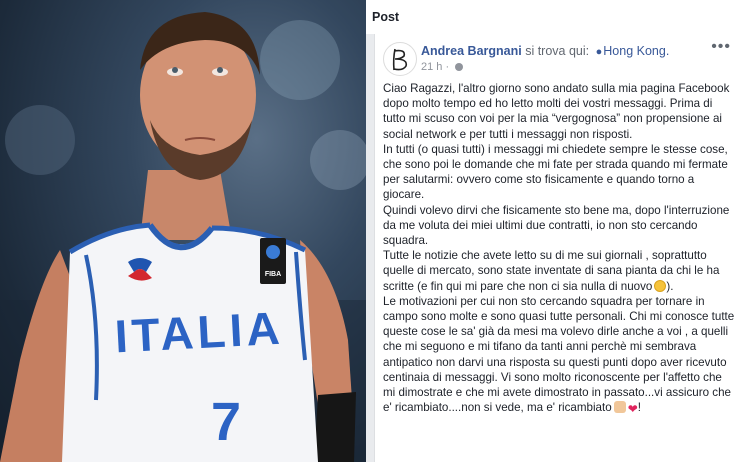 Image resolution: width=738 pixels, height=462 pixels. I want to click on panel-title: Post, so click(386, 17).